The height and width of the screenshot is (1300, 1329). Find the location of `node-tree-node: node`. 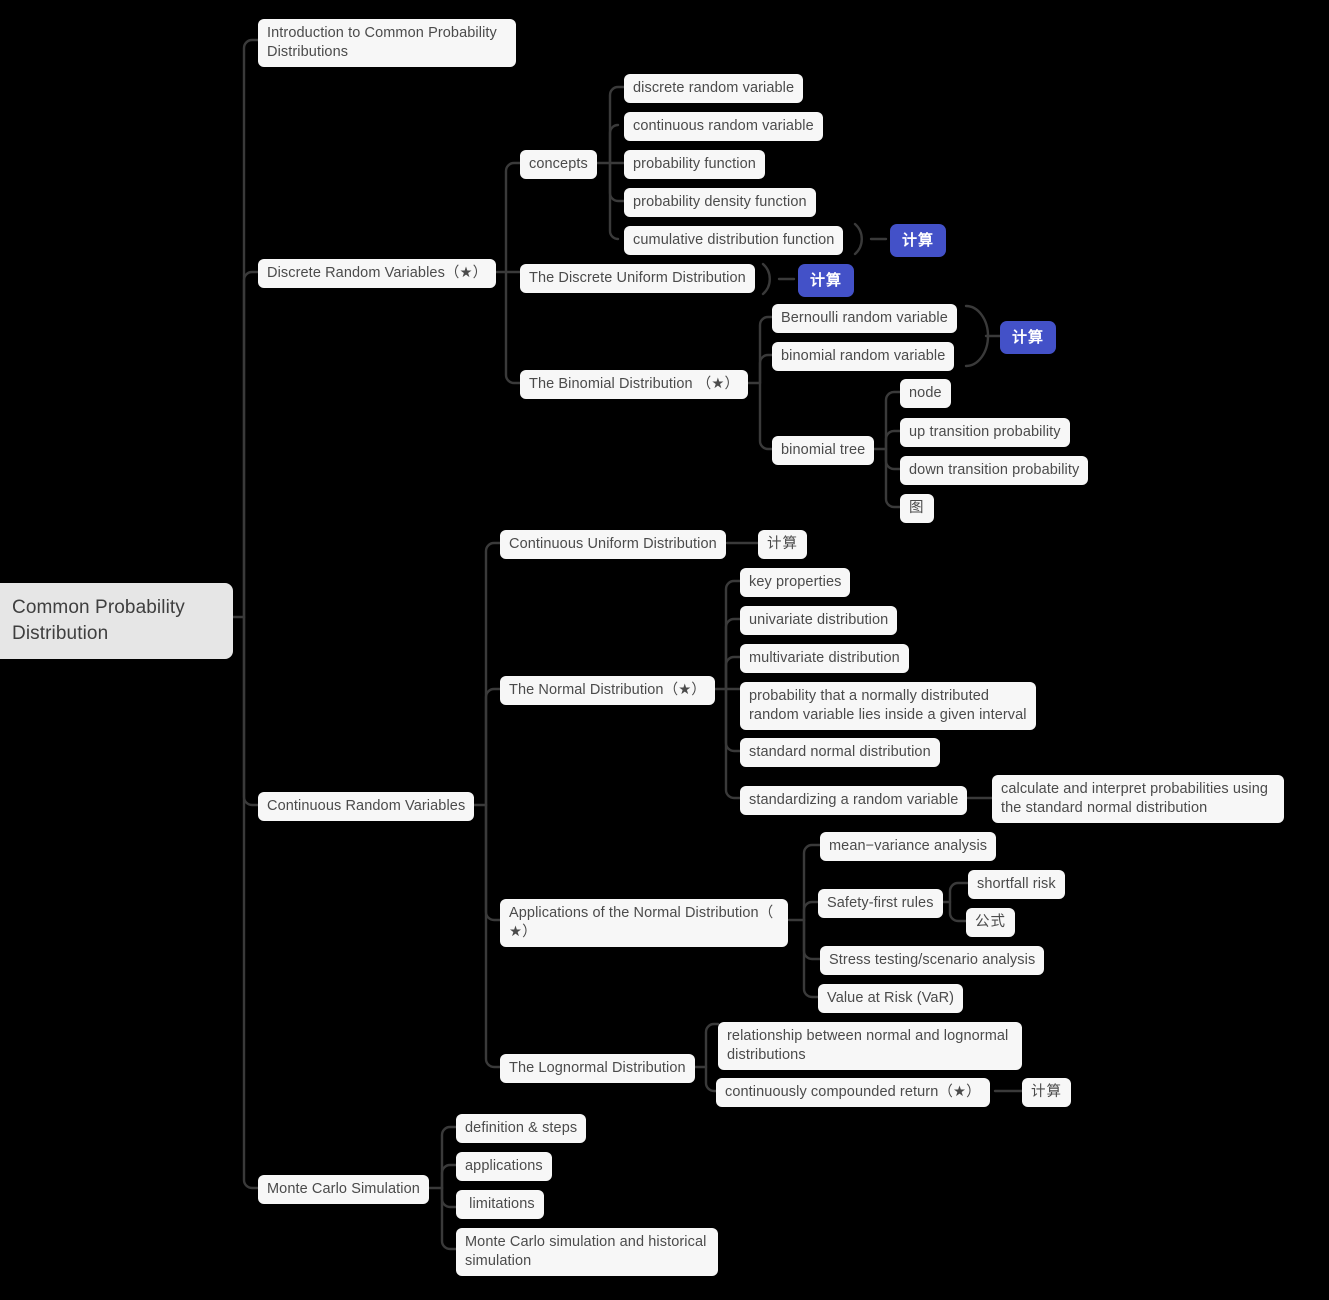

node-tree-node: node is located at coordinates (925, 393).